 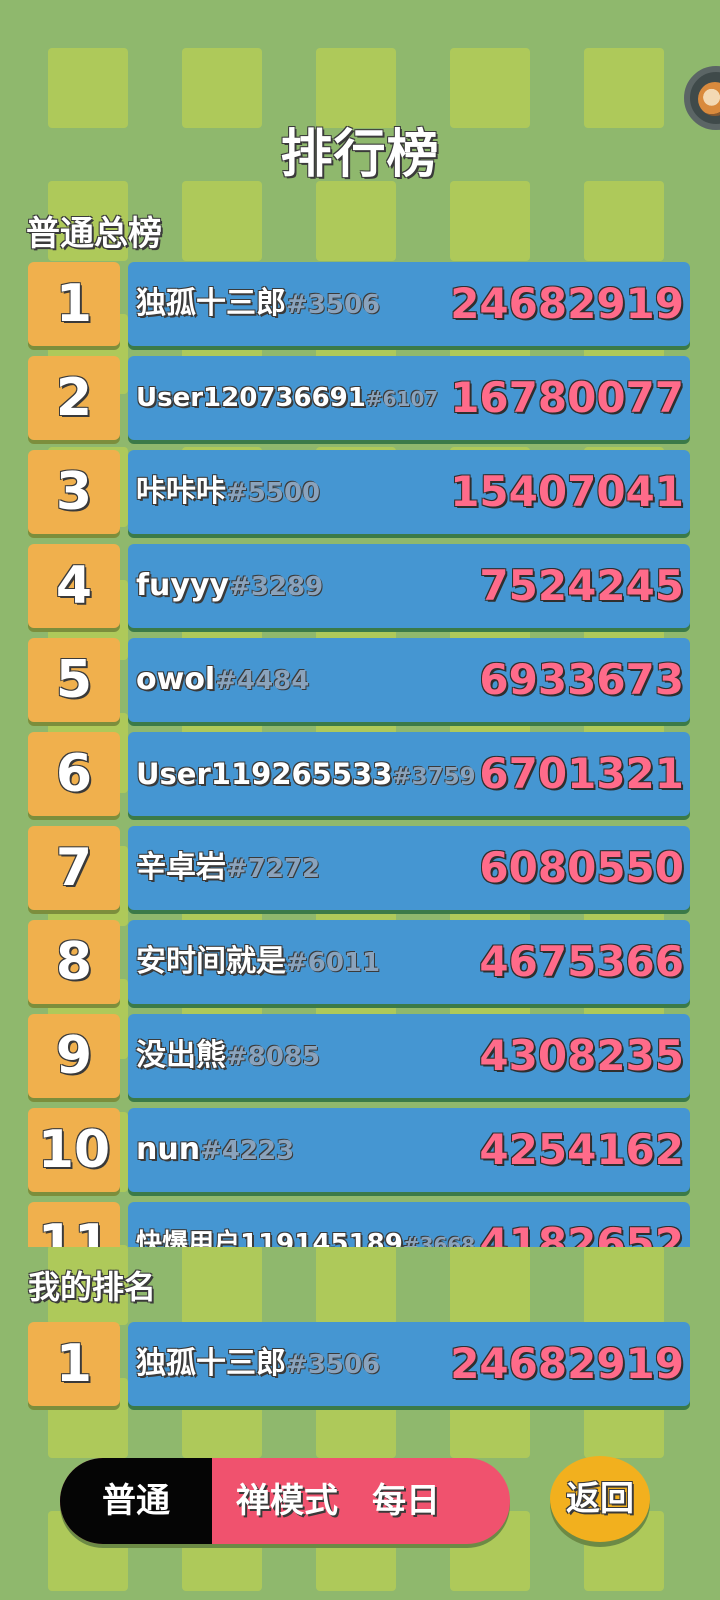 What do you see at coordinates (181, 1055) in the screenshot?
I see `player-name-text: 没出熊` at bounding box center [181, 1055].